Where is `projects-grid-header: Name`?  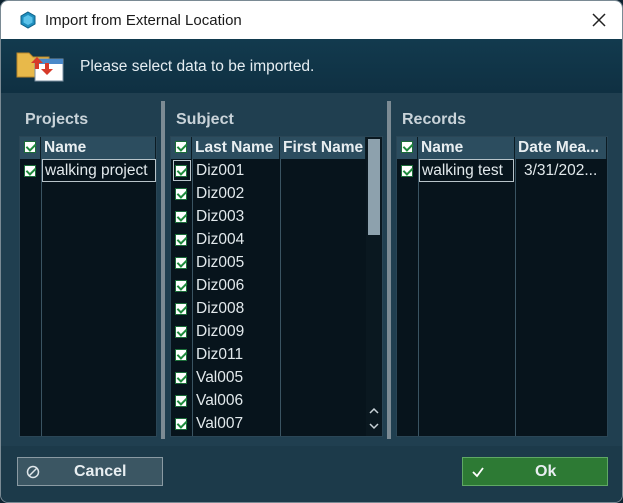
projects-grid-header: Name is located at coordinates (88, 148).